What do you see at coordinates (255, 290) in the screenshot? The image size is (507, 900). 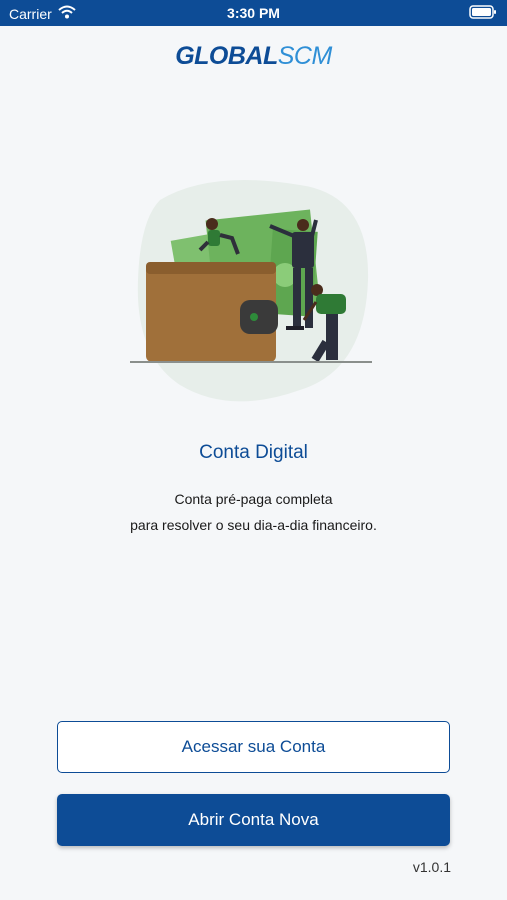 I see `wallet-illustration` at bounding box center [255, 290].